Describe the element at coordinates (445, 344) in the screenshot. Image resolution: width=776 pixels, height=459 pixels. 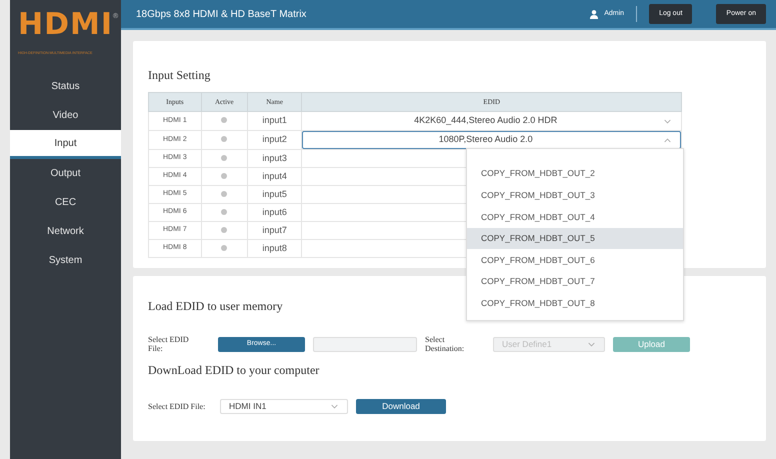
I see `field-label: Select Destination:` at that location.